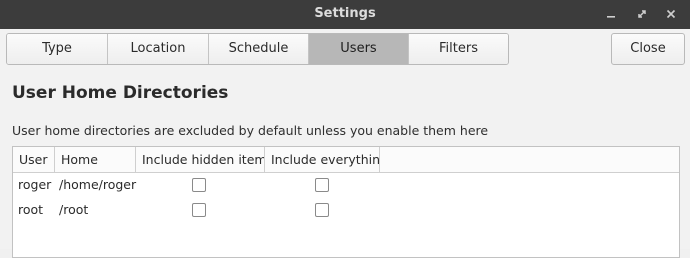 The width and height of the screenshot is (690, 258). What do you see at coordinates (529, 159) in the screenshot?
I see `column-header-filler` at bounding box center [529, 159].